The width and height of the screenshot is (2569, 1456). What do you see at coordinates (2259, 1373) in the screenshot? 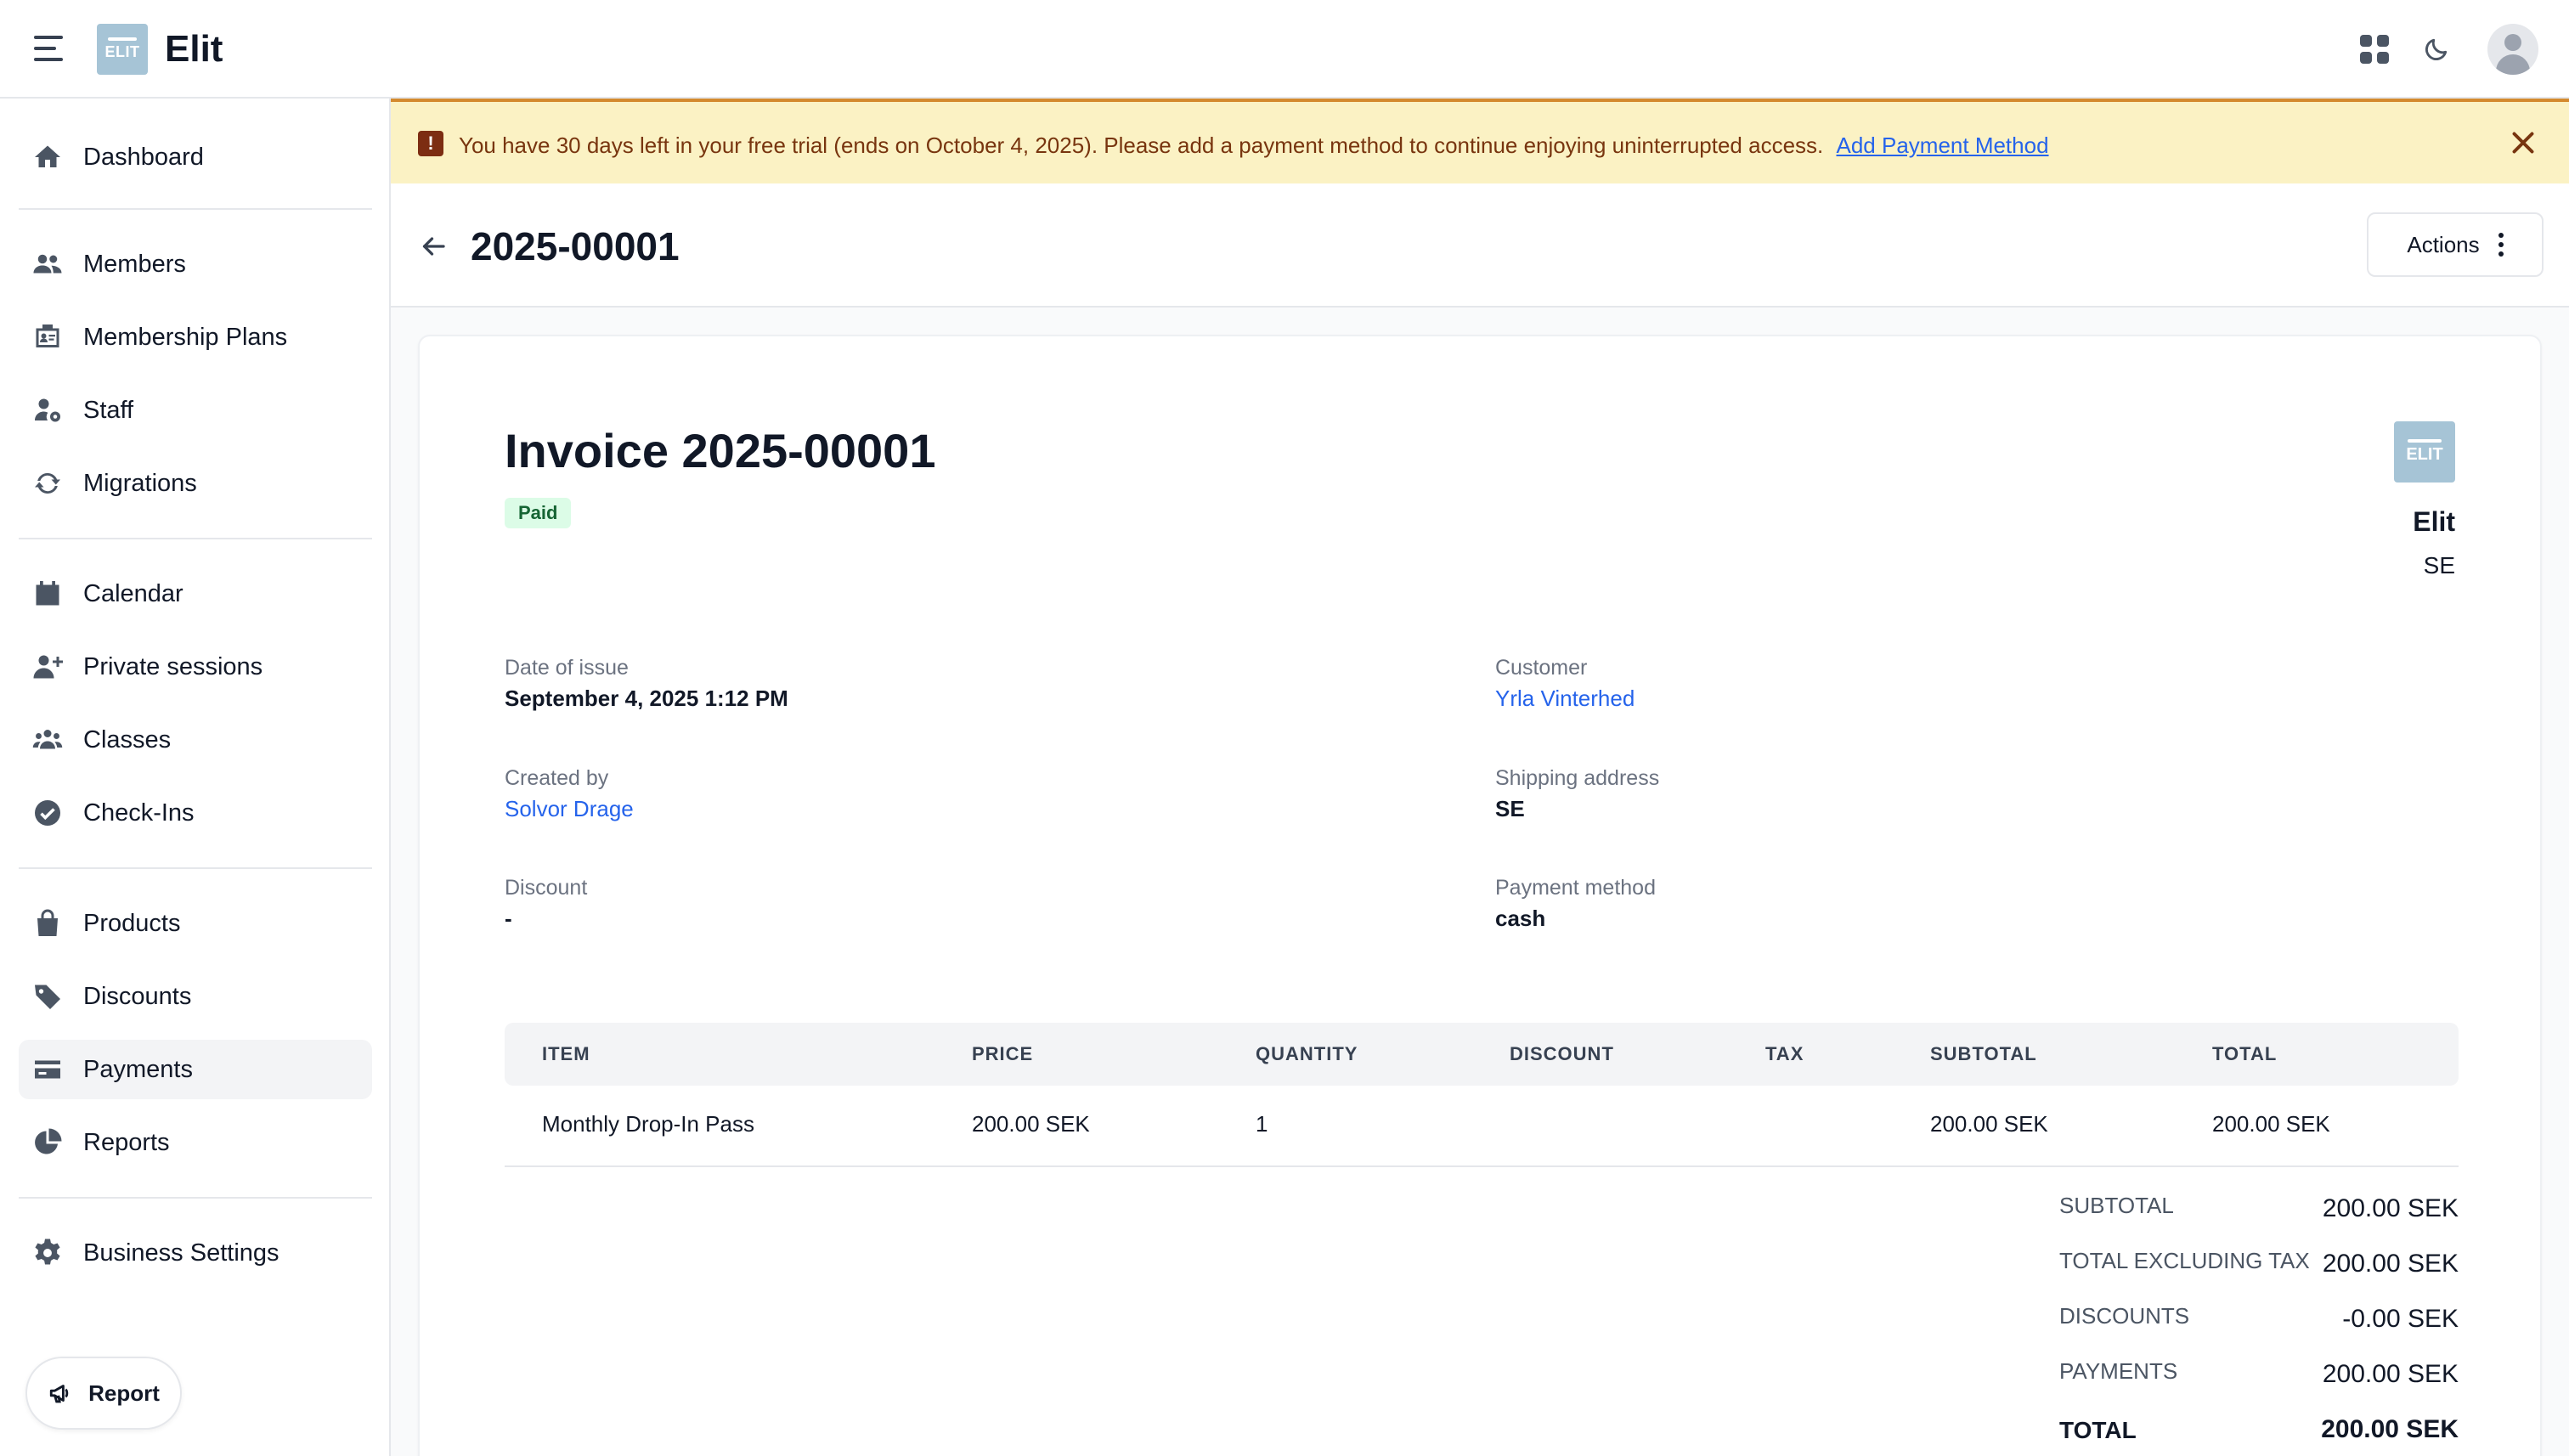
I see `payments-row: PAYMENTS 200.00 SEK` at bounding box center [2259, 1373].